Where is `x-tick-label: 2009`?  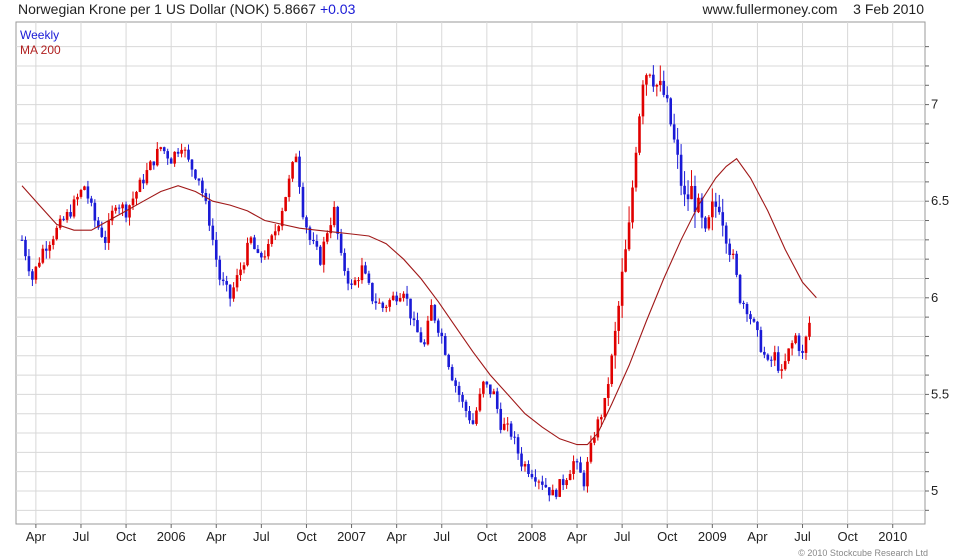
x-tick-label: 2009 is located at coordinates (712, 536).